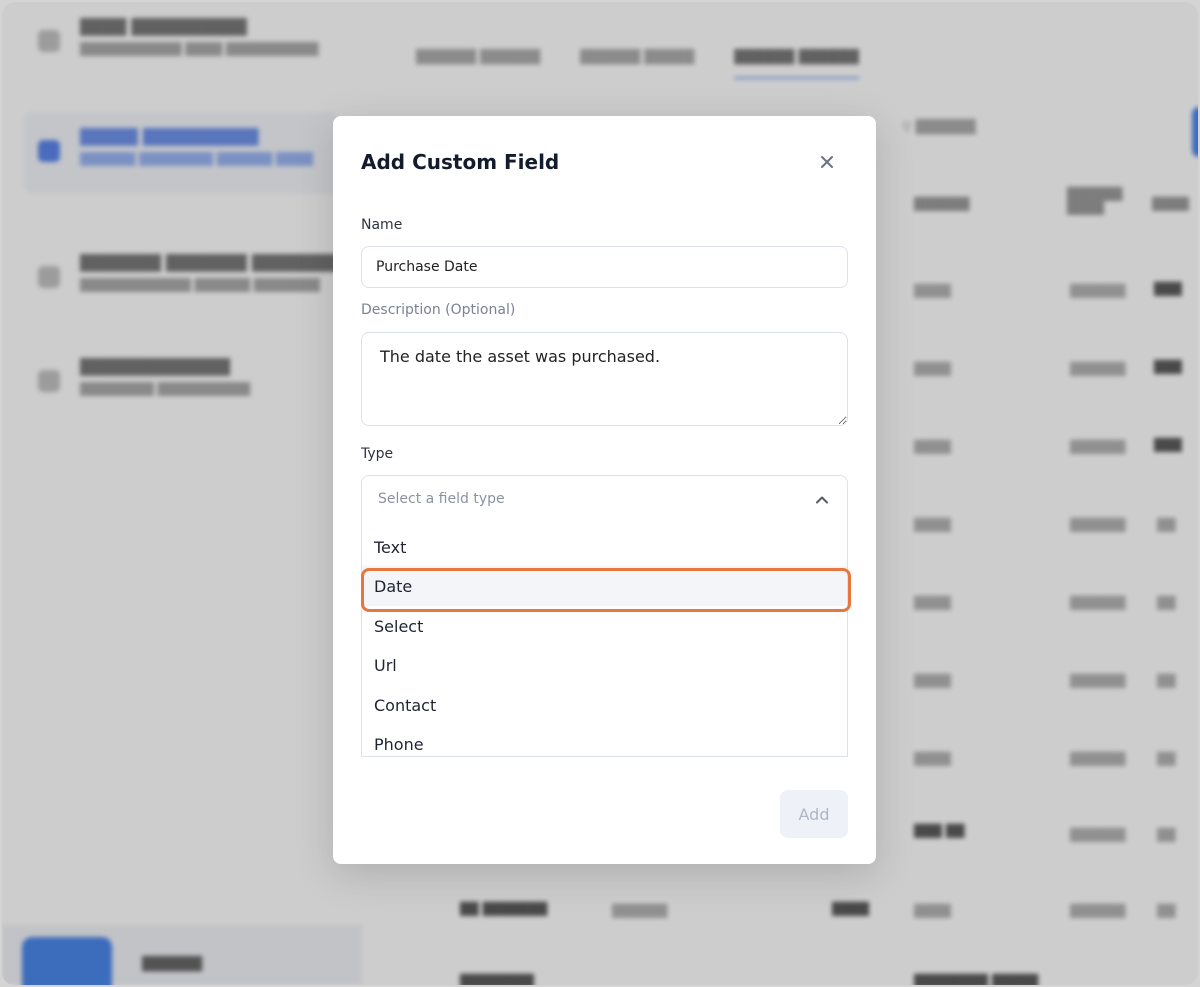 The image size is (1200, 987). I want to click on type-select: Select a field type, so click(604, 499).